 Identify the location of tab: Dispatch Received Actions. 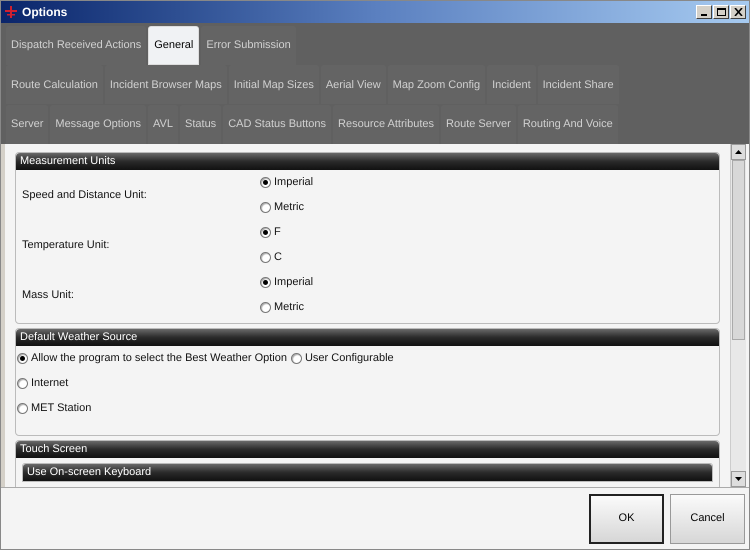
(76, 45).